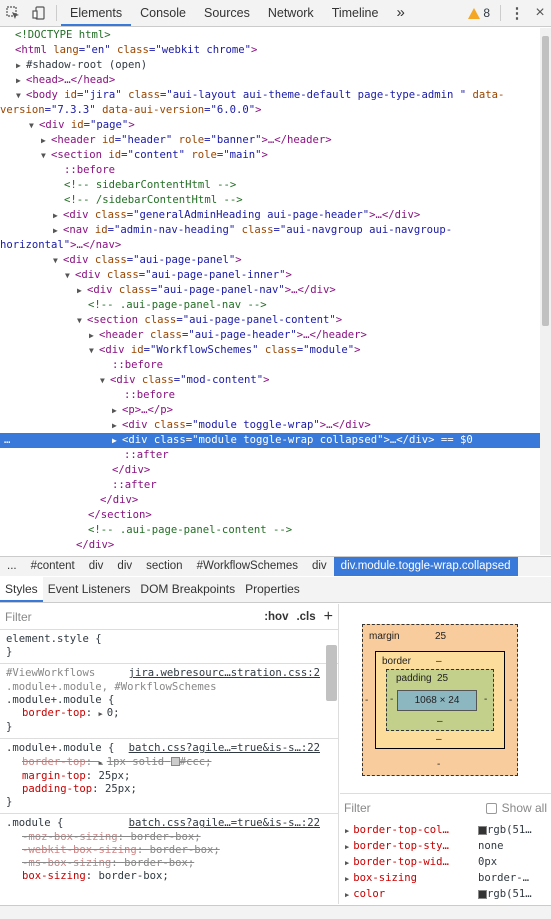 The width and height of the screenshot is (551, 919). Describe the element at coordinates (187, 589) in the screenshot. I see `tab-dom-breakpoints: DOM Breakpoints` at that location.